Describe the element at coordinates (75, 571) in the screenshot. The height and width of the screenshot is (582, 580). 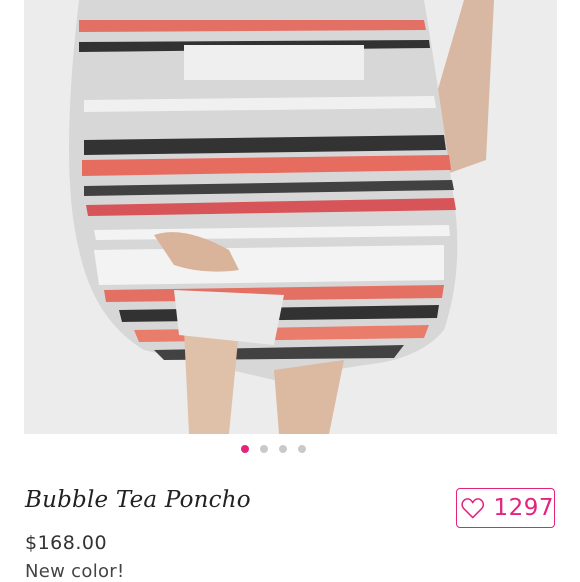
I see `product-note: New color!` at that location.